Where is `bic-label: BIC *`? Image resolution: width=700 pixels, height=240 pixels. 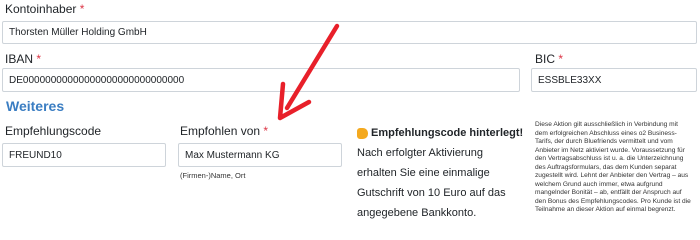
bic-label: BIC * is located at coordinates (549, 59).